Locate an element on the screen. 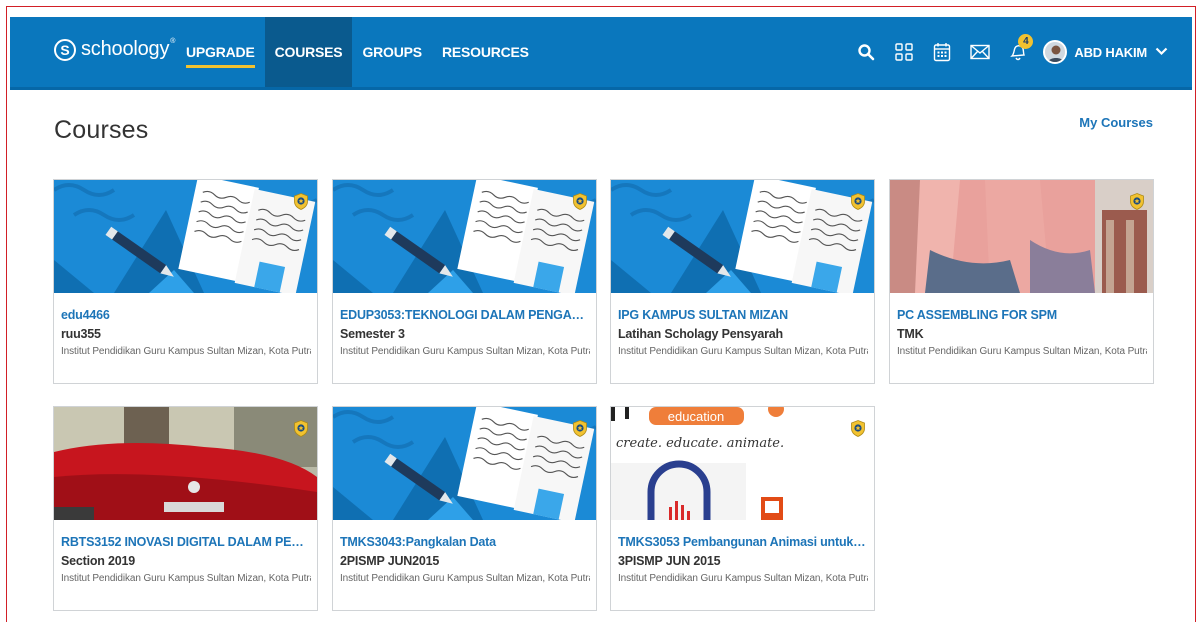 The height and width of the screenshot is (622, 1203). nav-upgrade: UPGRADE is located at coordinates (220, 52).